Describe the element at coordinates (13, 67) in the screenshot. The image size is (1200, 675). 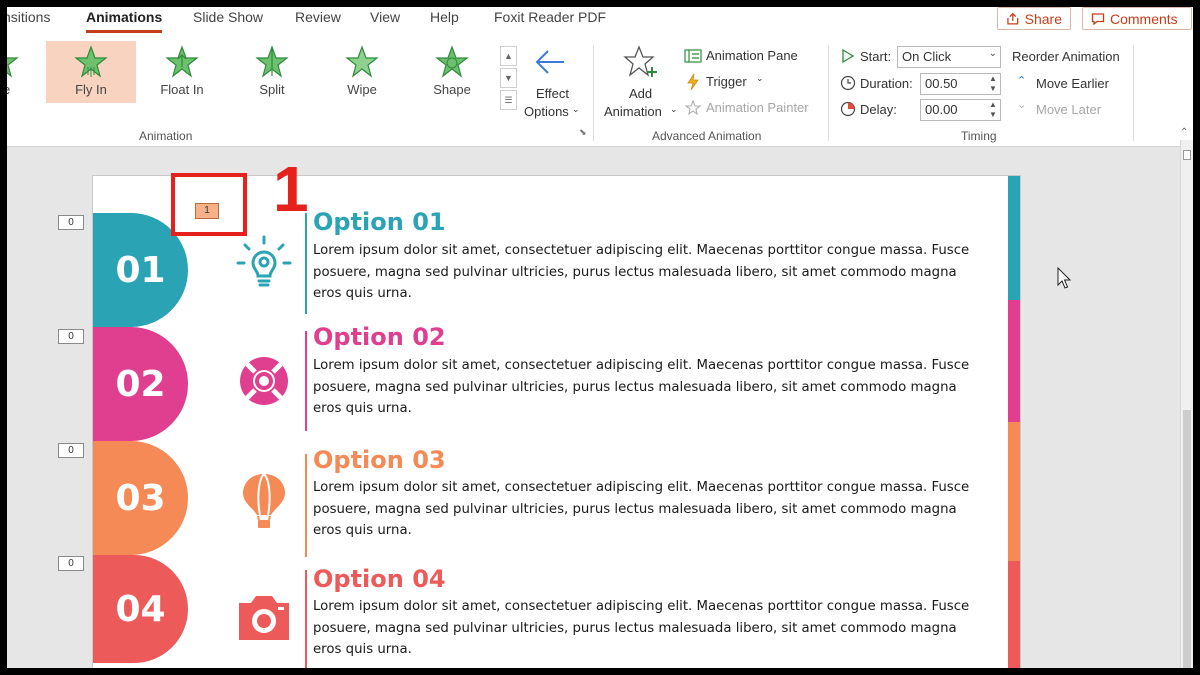
I see `star-effect-icon` at that location.